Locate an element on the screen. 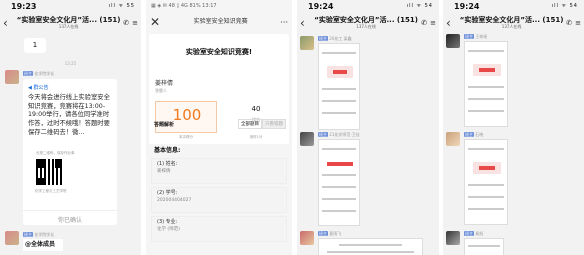  sender-name: 班主 王梓瑶 is located at coordinates (476, 36).